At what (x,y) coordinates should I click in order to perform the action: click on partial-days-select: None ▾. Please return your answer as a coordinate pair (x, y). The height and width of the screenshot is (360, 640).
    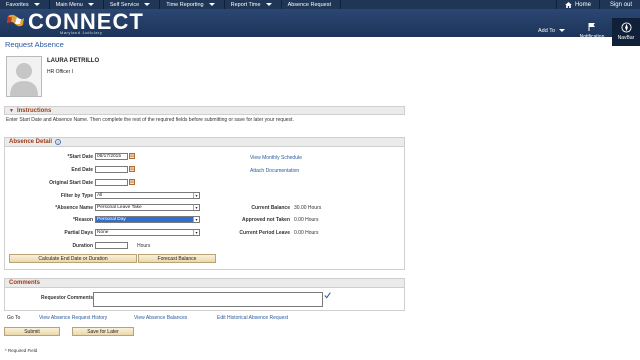
    Looking at the image, I should click on (147, 232).